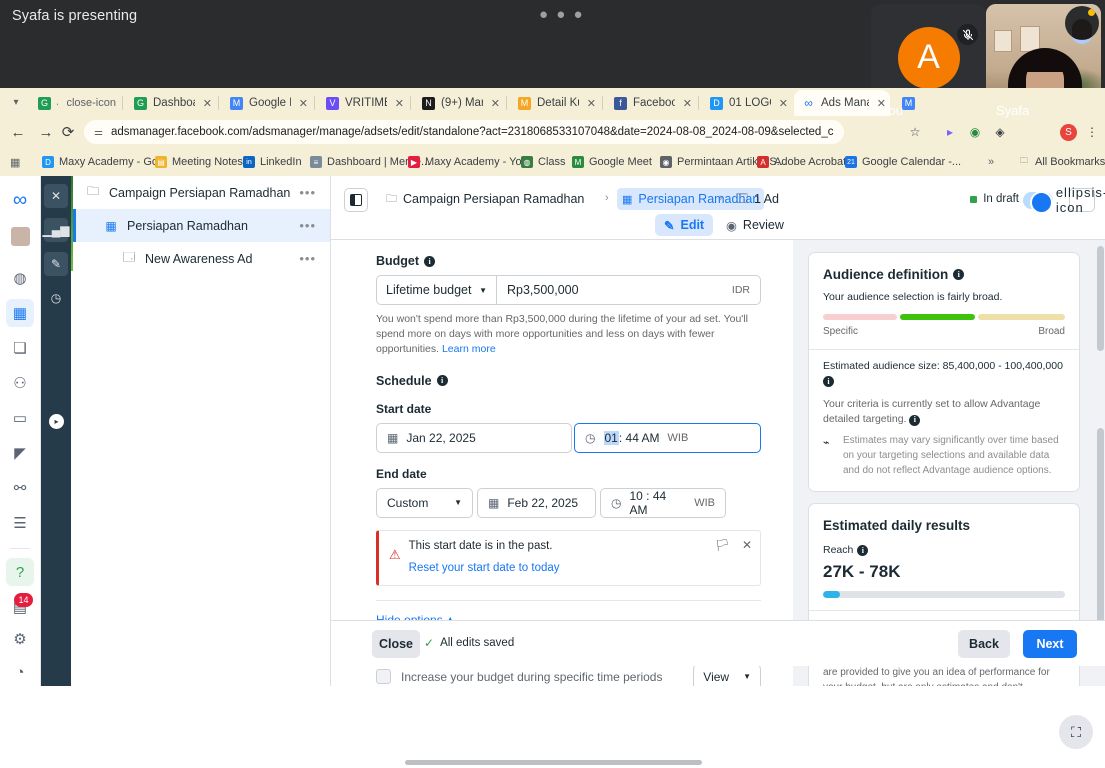  I want to click on bookmark-flag-icon: 🏳, so click(722, 545).